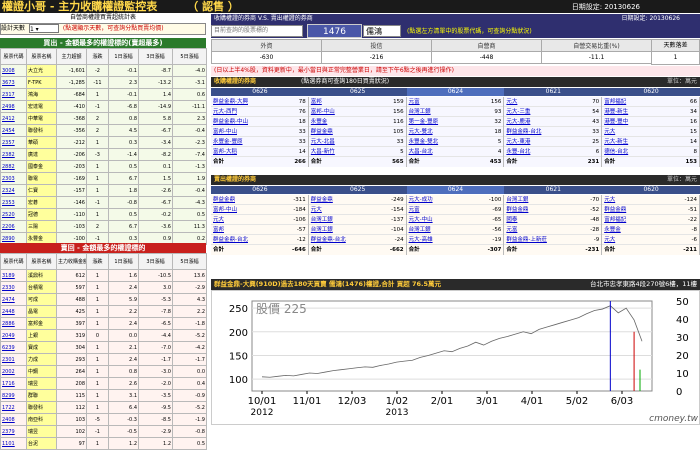  Describe the element at coordinates (424, 141) in the screenshot. I see `broker-link: 永豐金-雙北` at that location.